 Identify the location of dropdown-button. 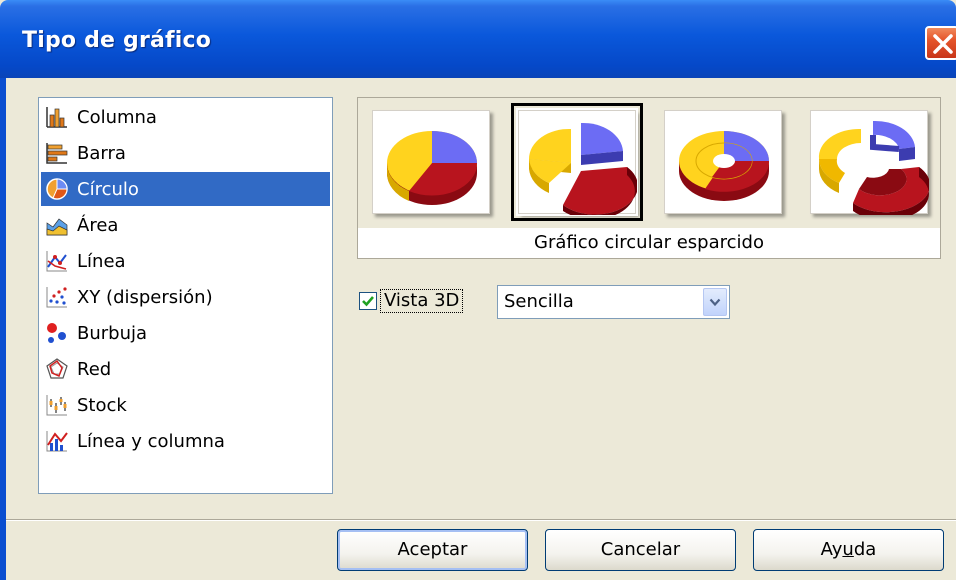
(715, 302).